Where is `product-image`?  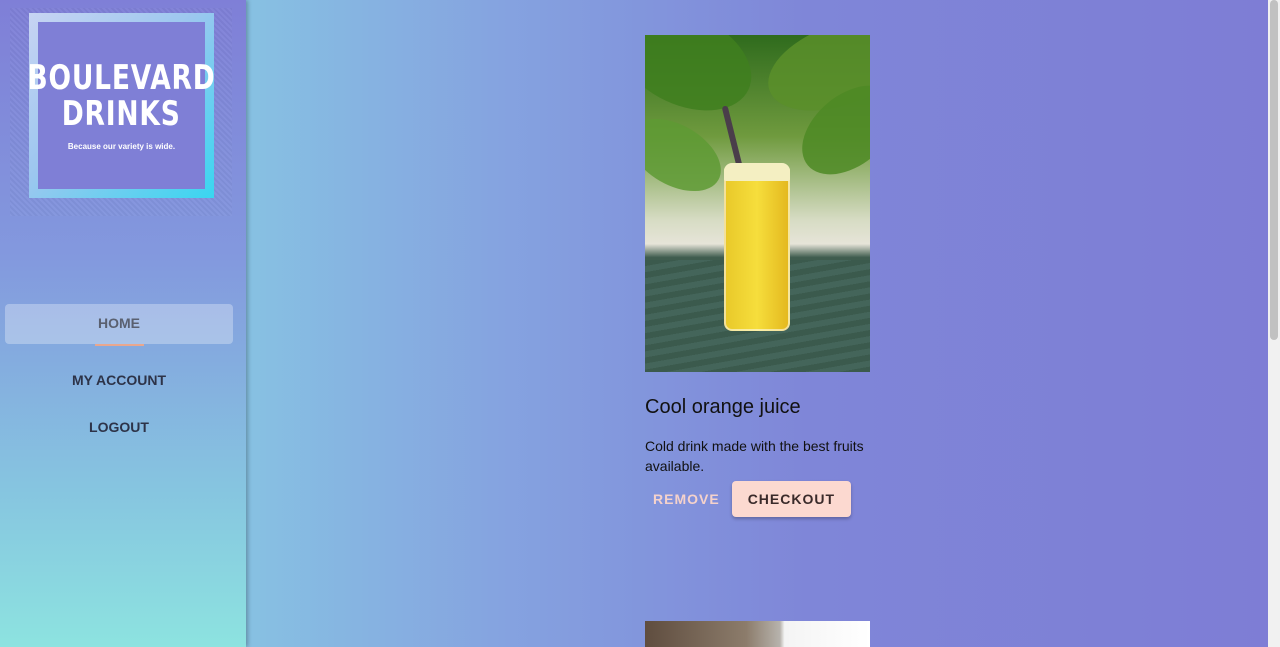 product-image is located at coordinates (757, 203).